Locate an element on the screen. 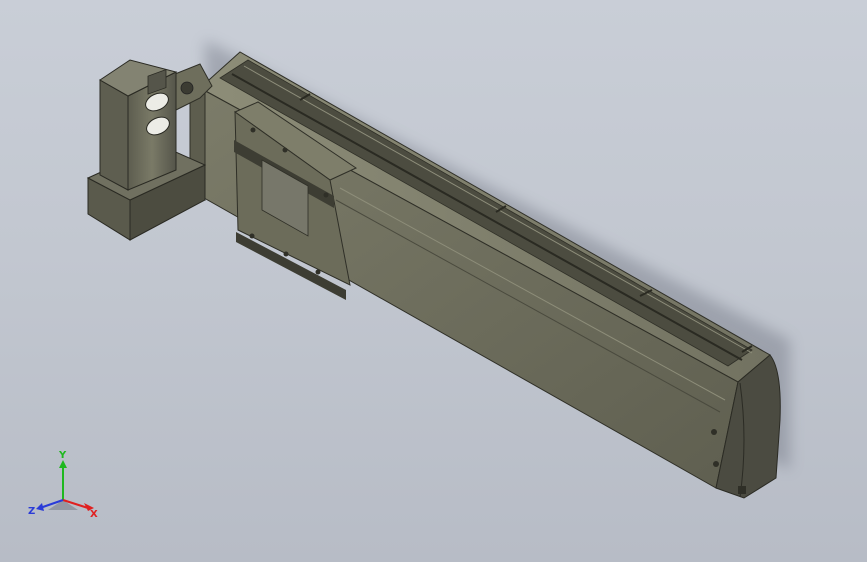  triad-z-arrow is located at coordinates (40, 507).